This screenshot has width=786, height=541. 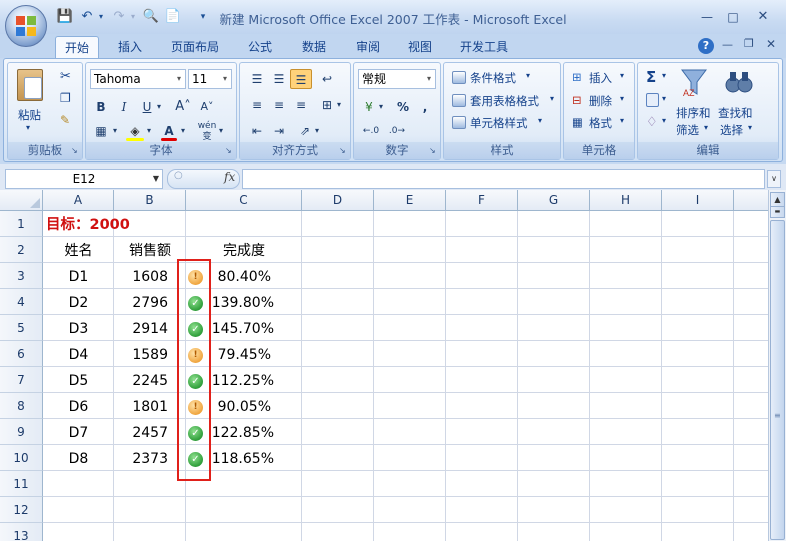 What do you see at coordinates (78, 277) in the screenshot?
I see `cell-name: D1` at bounding box center [78, 277].